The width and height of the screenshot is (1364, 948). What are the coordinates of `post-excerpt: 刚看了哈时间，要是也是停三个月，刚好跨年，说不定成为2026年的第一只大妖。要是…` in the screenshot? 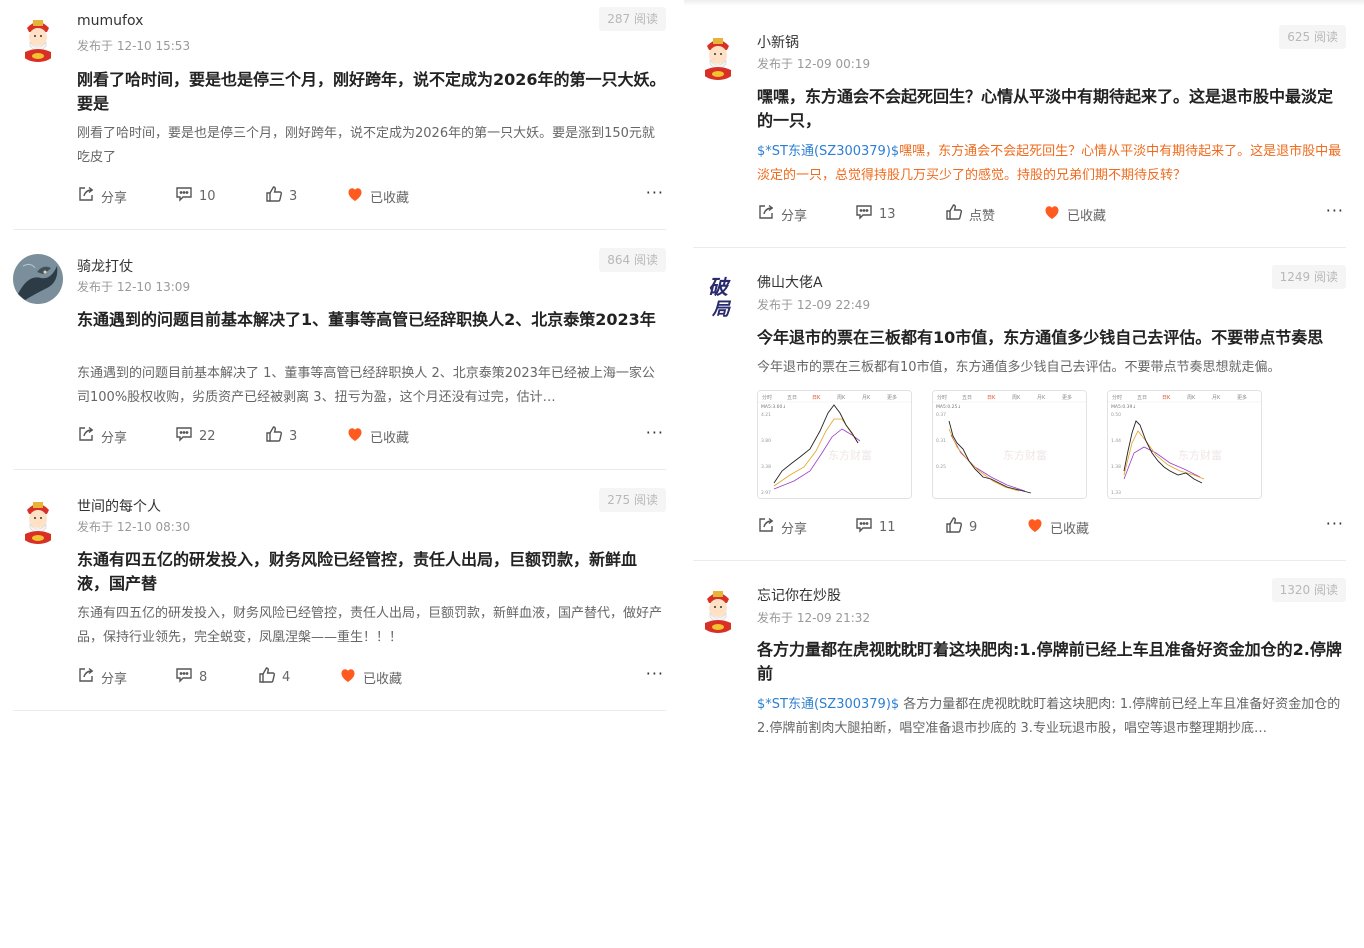 It's located at (371, 146).